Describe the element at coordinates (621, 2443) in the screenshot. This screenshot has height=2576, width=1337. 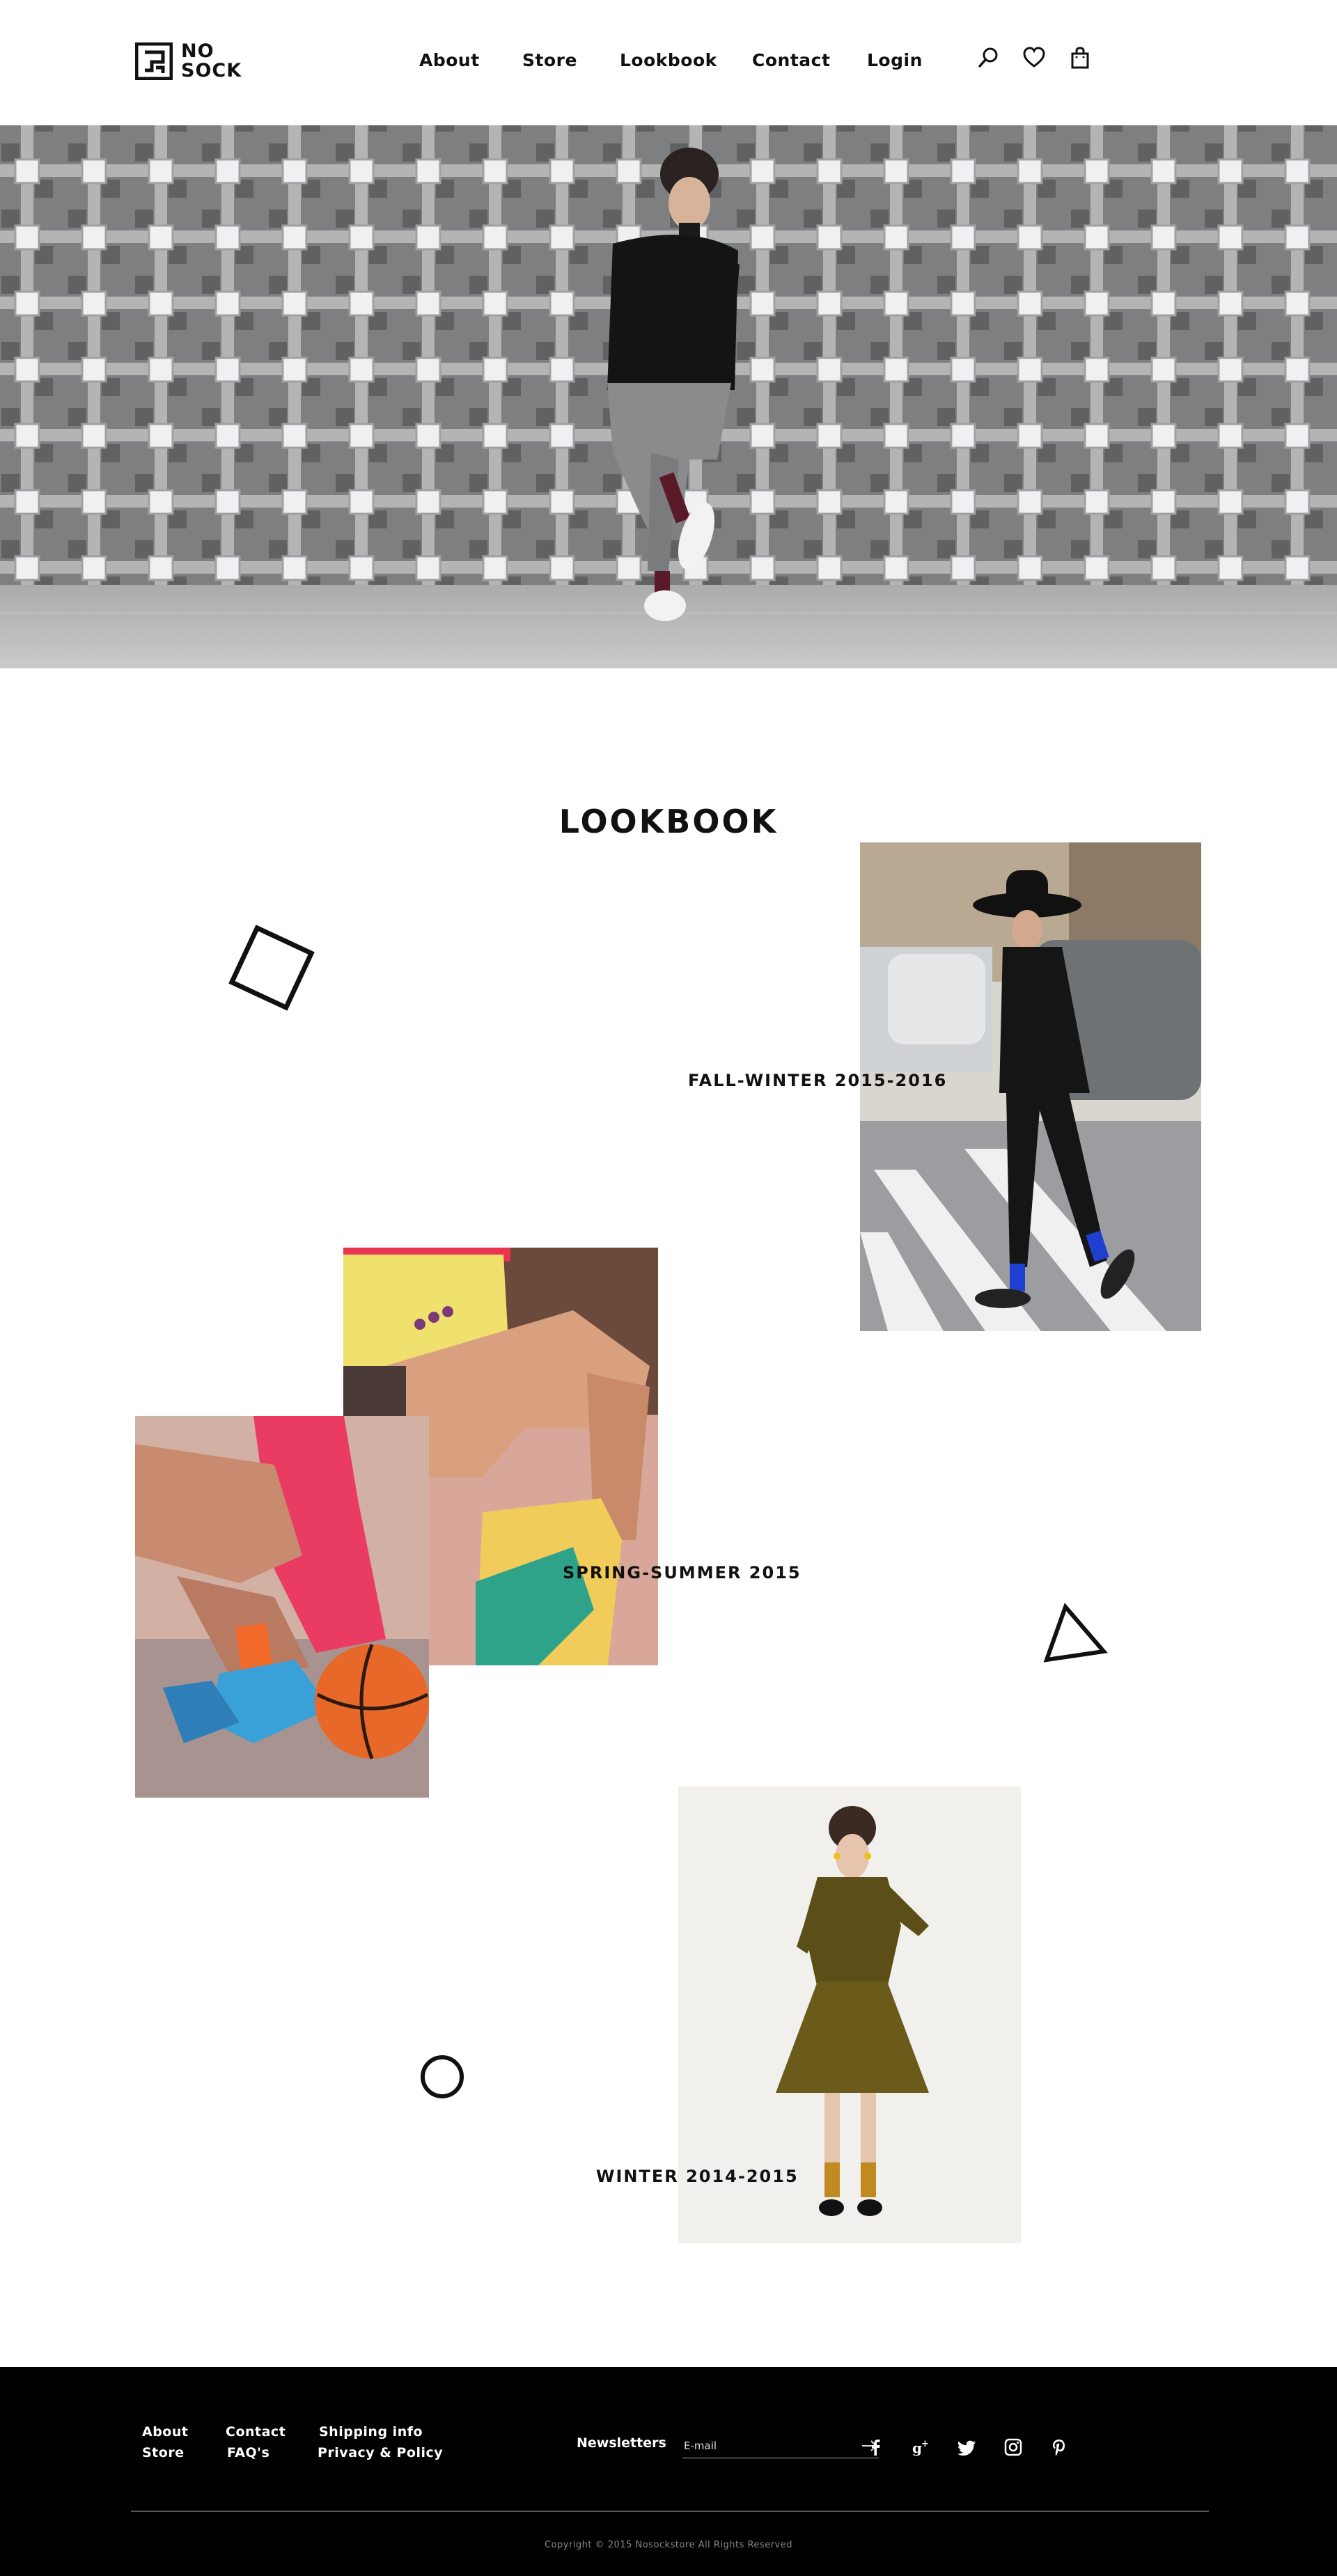
I see `newsletter-label: Newsletters` at that location.